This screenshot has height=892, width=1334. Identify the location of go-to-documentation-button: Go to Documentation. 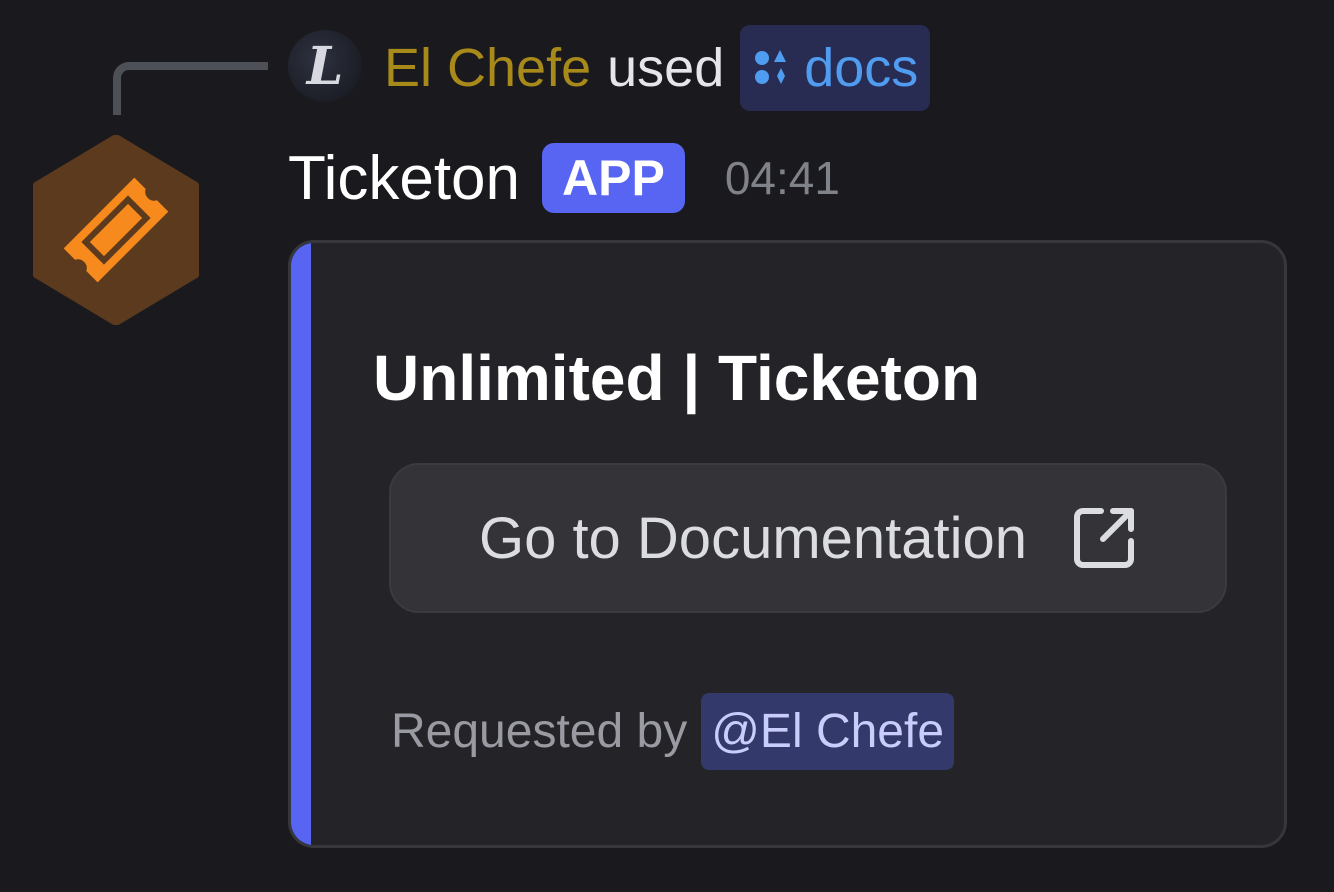
(808, 538).